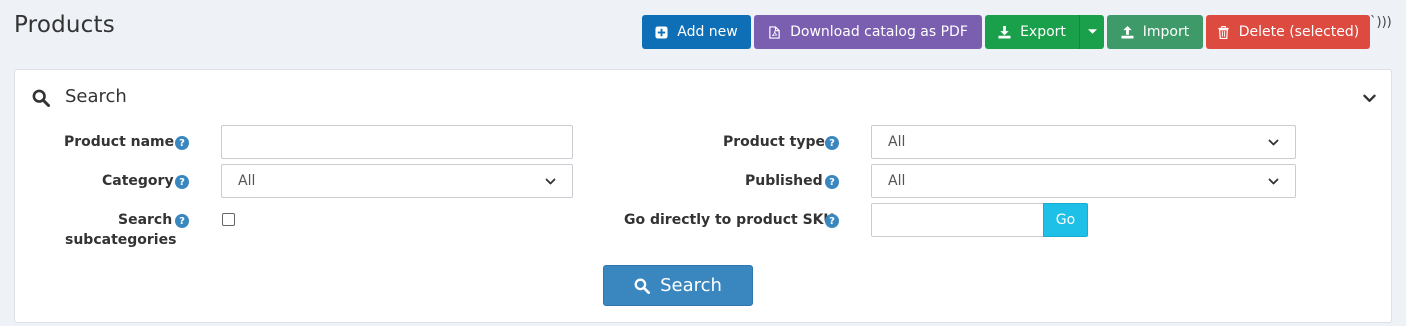 This screenshot has height=326, width=1406. Describe the element at coordinates (729, 220) in the screenshot. I see `sku-label: Go directly to product SKU` at that location.